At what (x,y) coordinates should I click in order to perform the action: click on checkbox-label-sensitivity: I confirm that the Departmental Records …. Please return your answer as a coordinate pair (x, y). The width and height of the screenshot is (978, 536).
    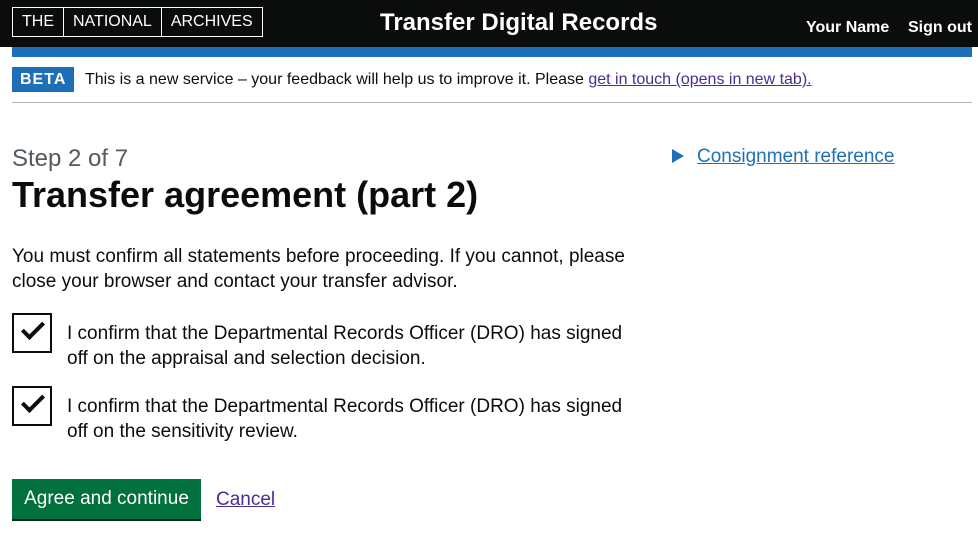
    Looking at the image, I should click on (354, 419).